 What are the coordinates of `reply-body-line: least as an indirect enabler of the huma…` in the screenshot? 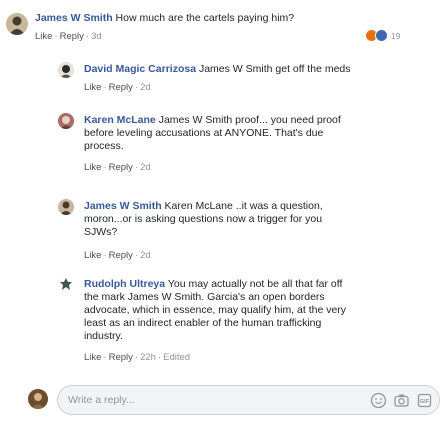 It's located at (203, 323).